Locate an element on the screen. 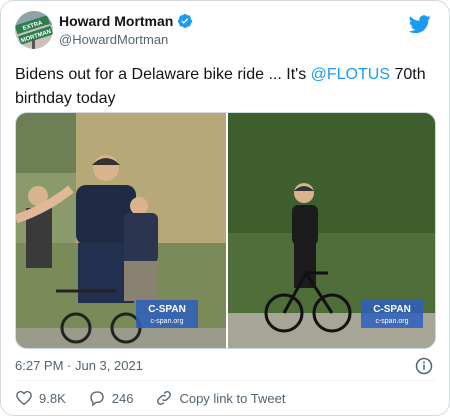 The width and height of the screenshot is (450, 416). author-name-row: Howard Mortman is located at coordinates (126, 21).